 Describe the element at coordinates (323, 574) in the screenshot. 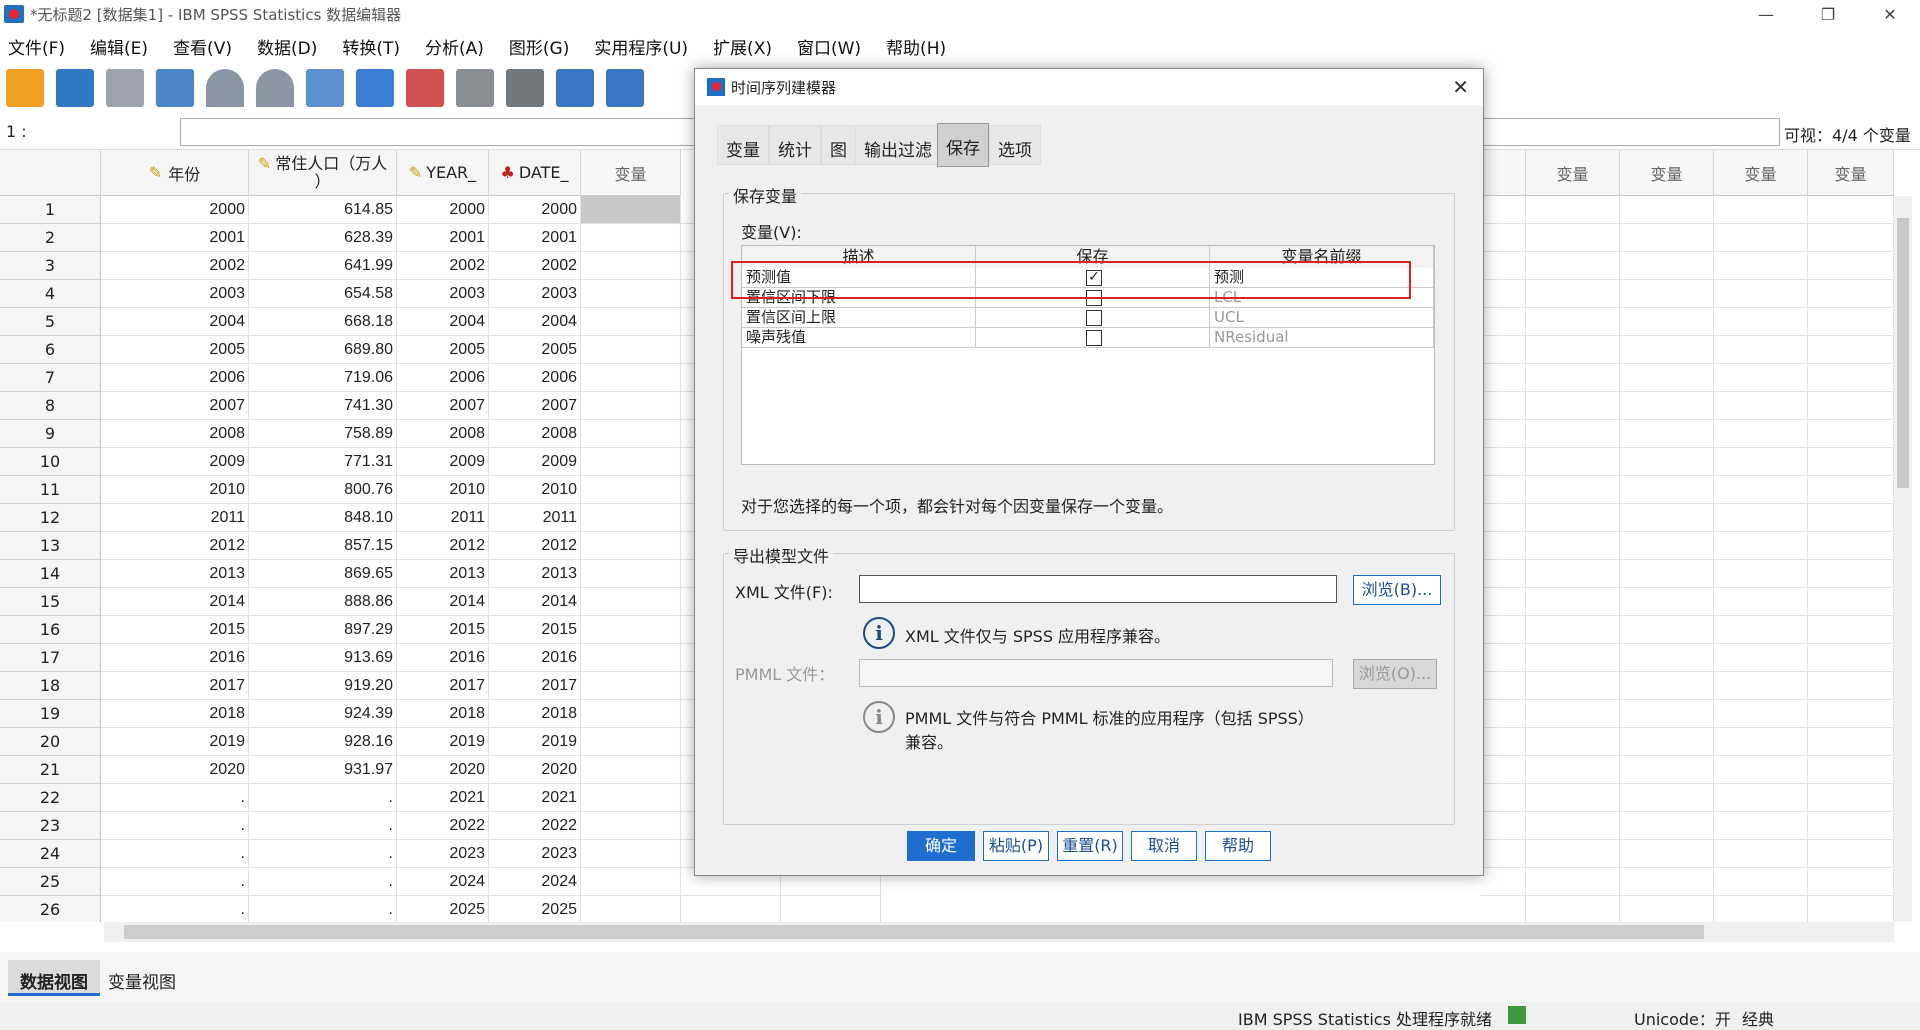

I see `data-cell: 869.65` at that location.